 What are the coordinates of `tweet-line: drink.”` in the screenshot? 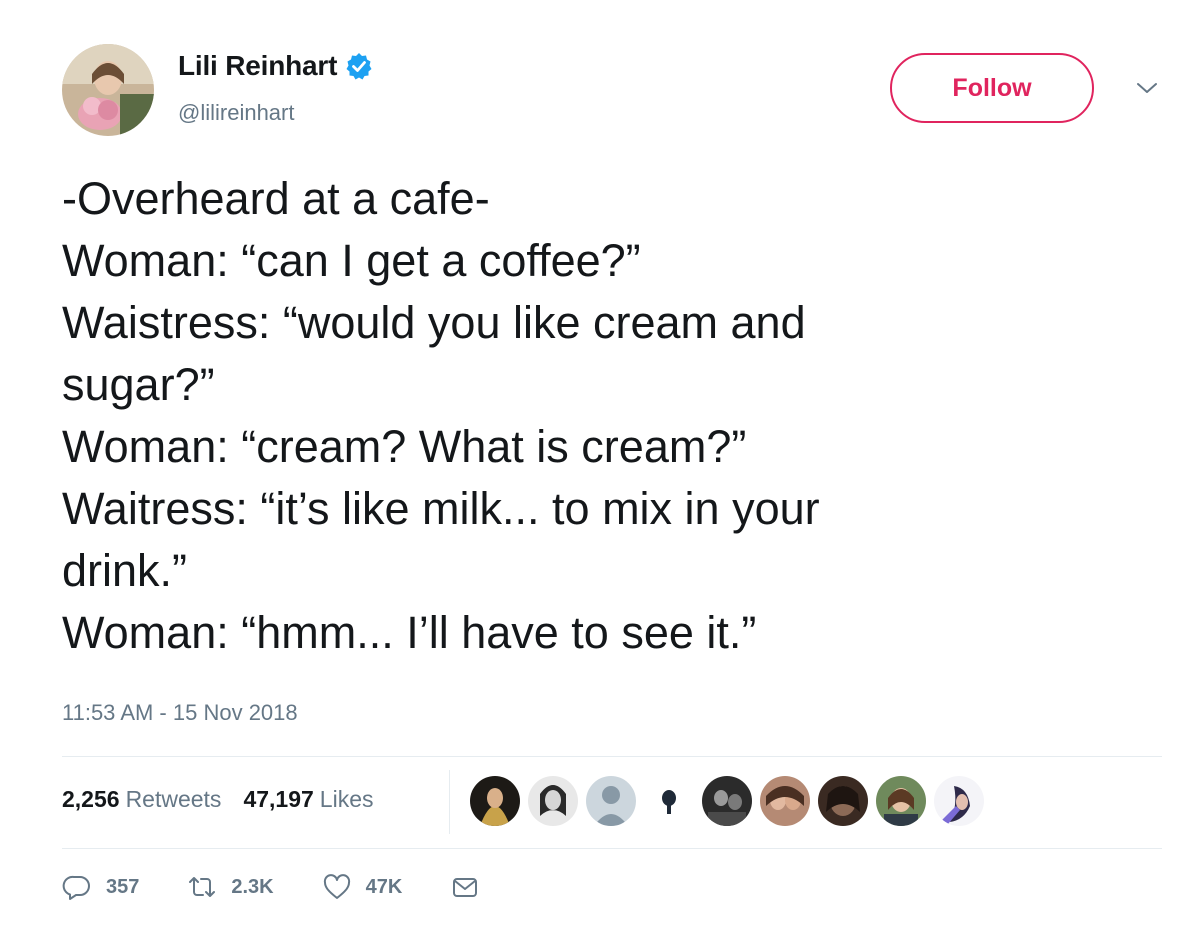 It's located at (125, 570).